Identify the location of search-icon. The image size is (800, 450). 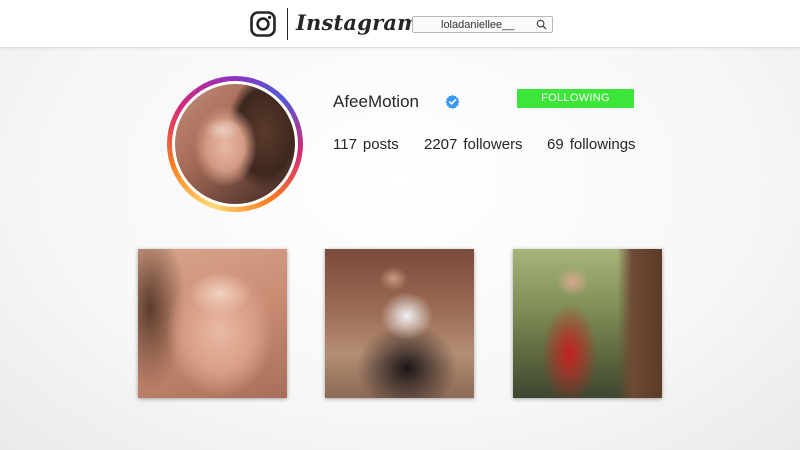
(541, 24).